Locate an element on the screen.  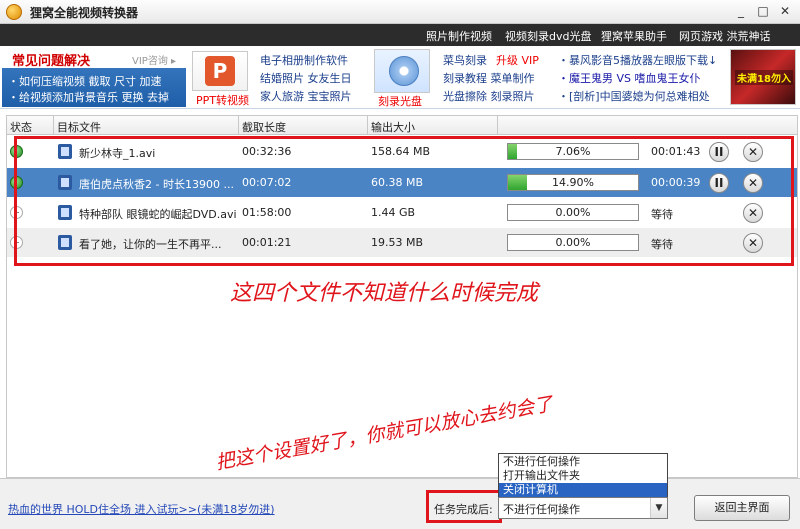
column-header-duration: 截取长度 is located at coordinates (264, 127).